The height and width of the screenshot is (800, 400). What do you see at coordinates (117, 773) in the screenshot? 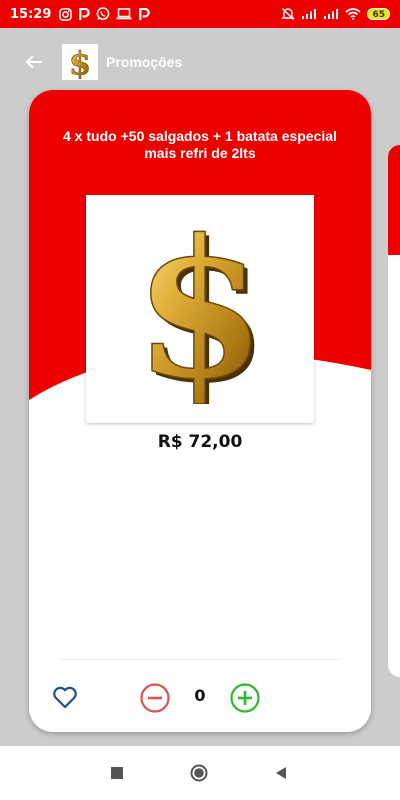
I see `recent-apps-icon` at bounding box center [117, 773].